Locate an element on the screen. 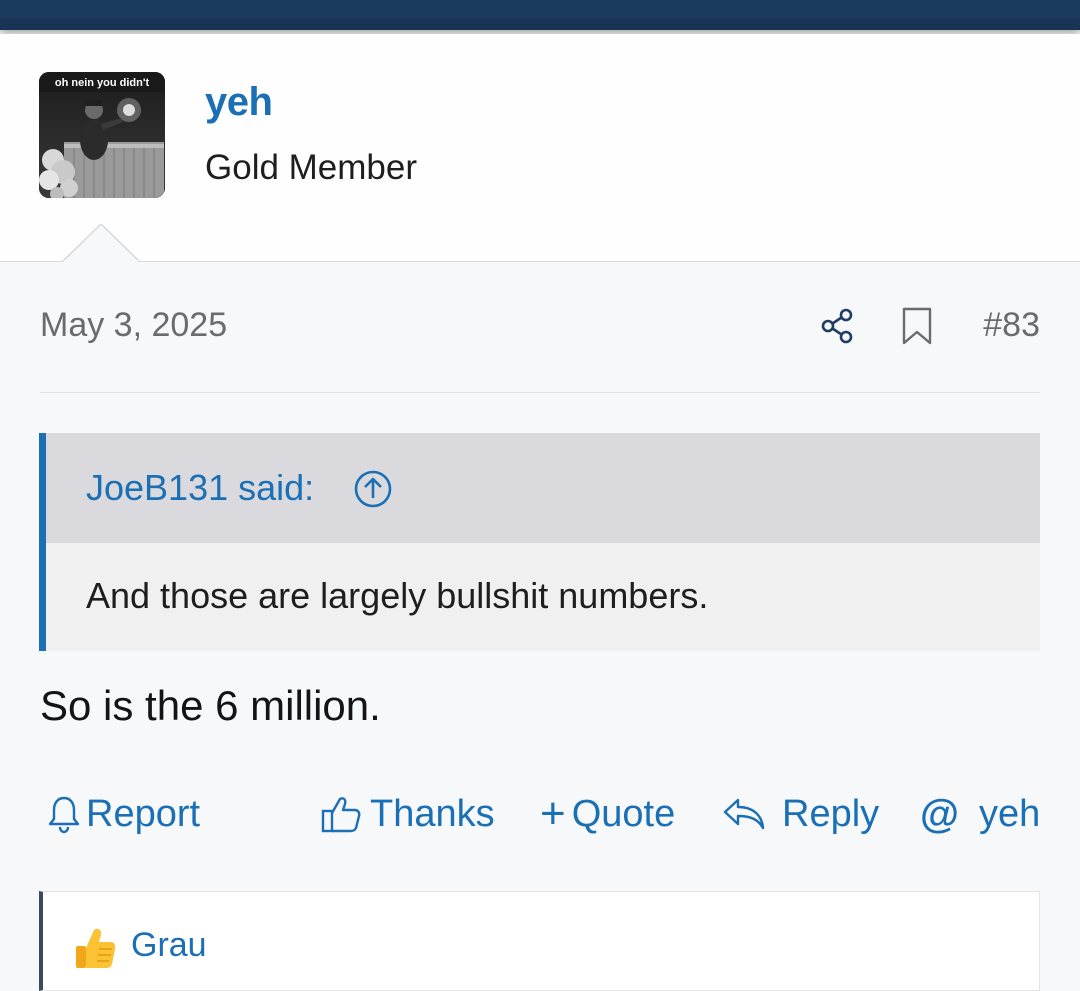 The width and height of the screenshot is (1080, 991). plus-icon: + is located at coordinates (553, 813).